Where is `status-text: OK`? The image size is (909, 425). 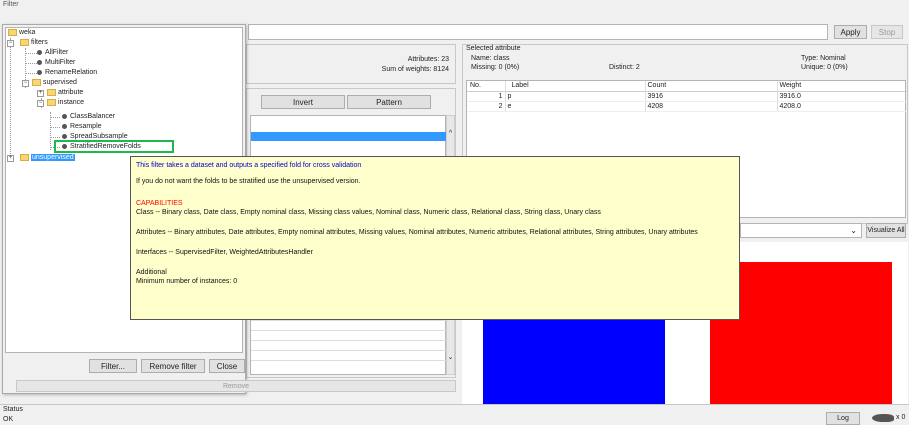
status-text: OK is located at coordinates (8, 419).